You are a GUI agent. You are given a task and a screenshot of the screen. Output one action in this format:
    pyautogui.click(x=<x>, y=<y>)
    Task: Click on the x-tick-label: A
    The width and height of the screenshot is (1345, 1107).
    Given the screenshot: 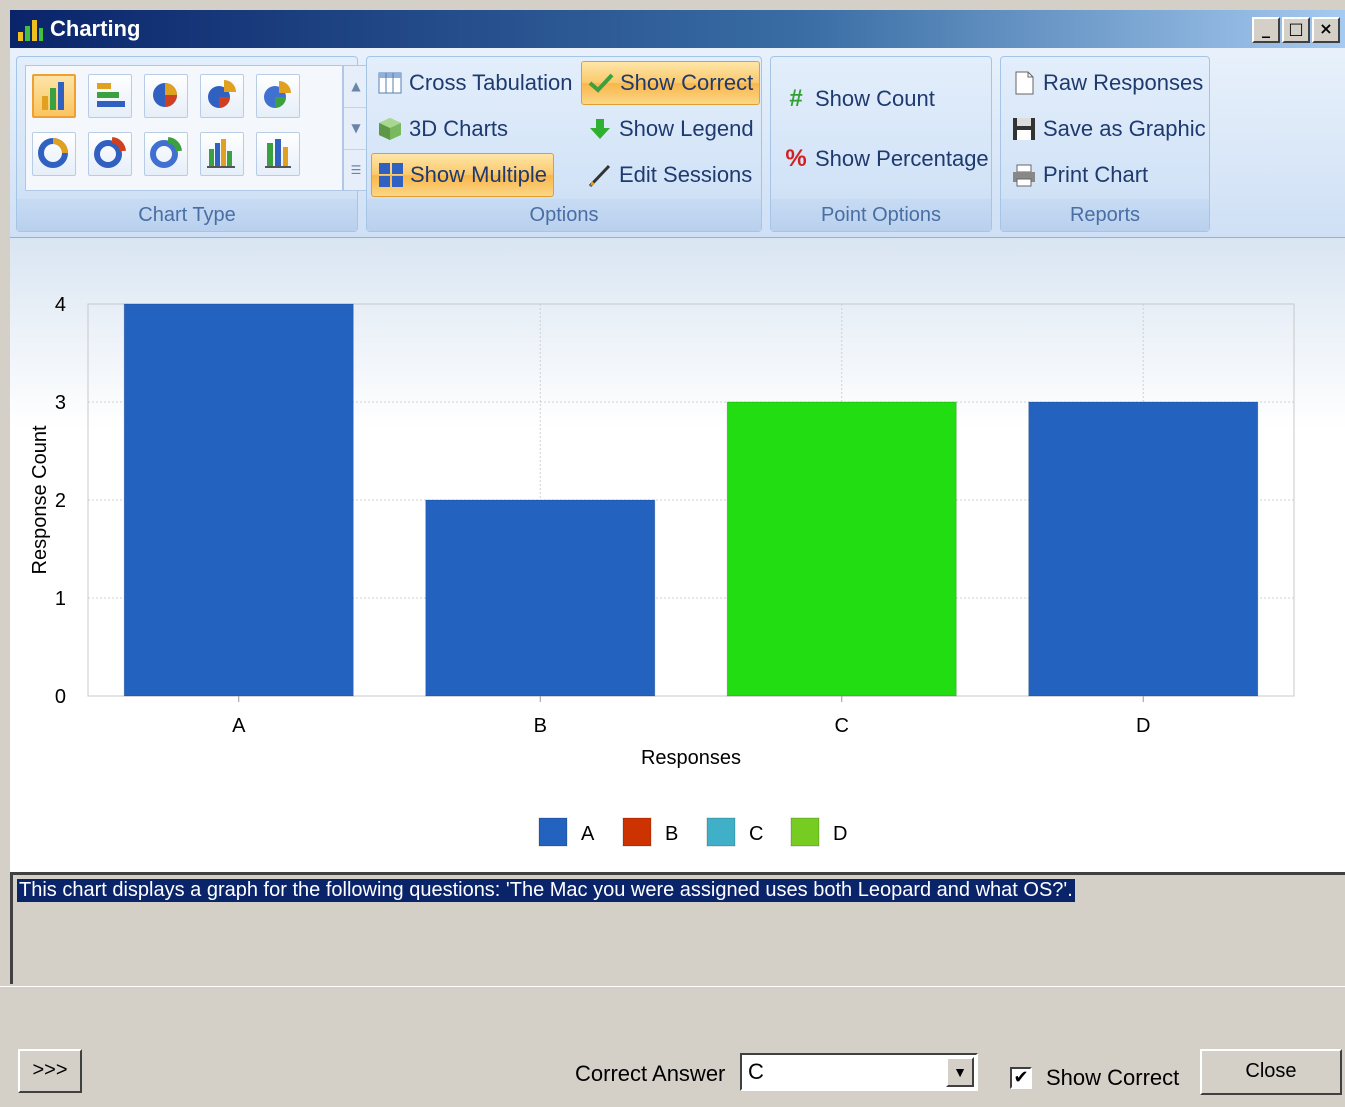 What is the action you would take?
    pyautogui.click(x=239, y=726)
    